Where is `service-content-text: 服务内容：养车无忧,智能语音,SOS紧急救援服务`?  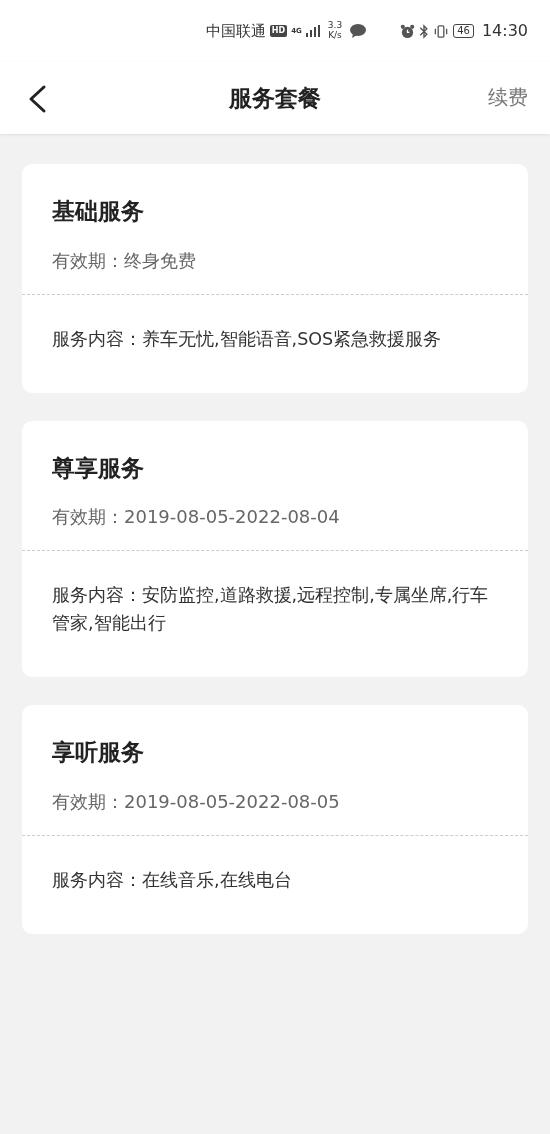 service-content-text: 服务内容：养车无忧,智能语音,SOS紧急救援服务 is located at coordinates (247, 339).